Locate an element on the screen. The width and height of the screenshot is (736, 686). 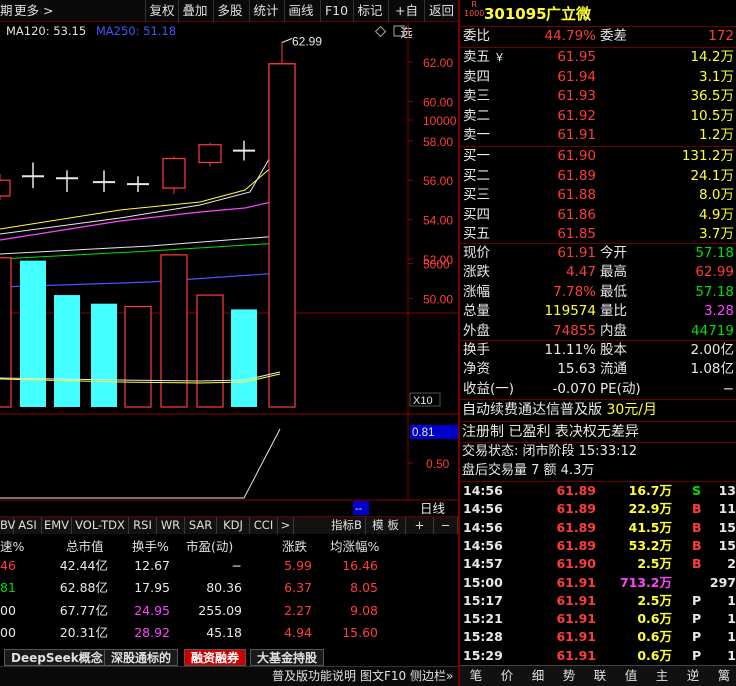
stock-title: R 1000 301095 广立微 is located at coordinates (598, 12).